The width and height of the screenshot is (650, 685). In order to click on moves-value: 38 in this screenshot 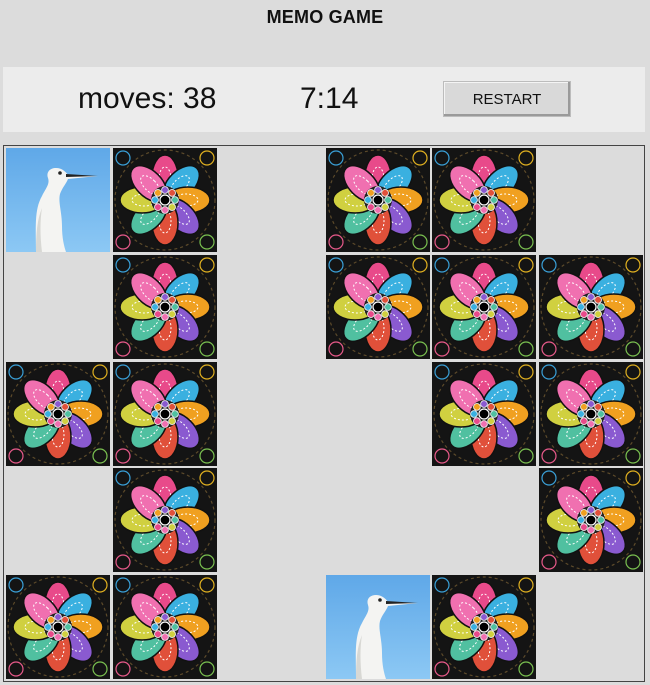, I will do `click(200, 98)`.